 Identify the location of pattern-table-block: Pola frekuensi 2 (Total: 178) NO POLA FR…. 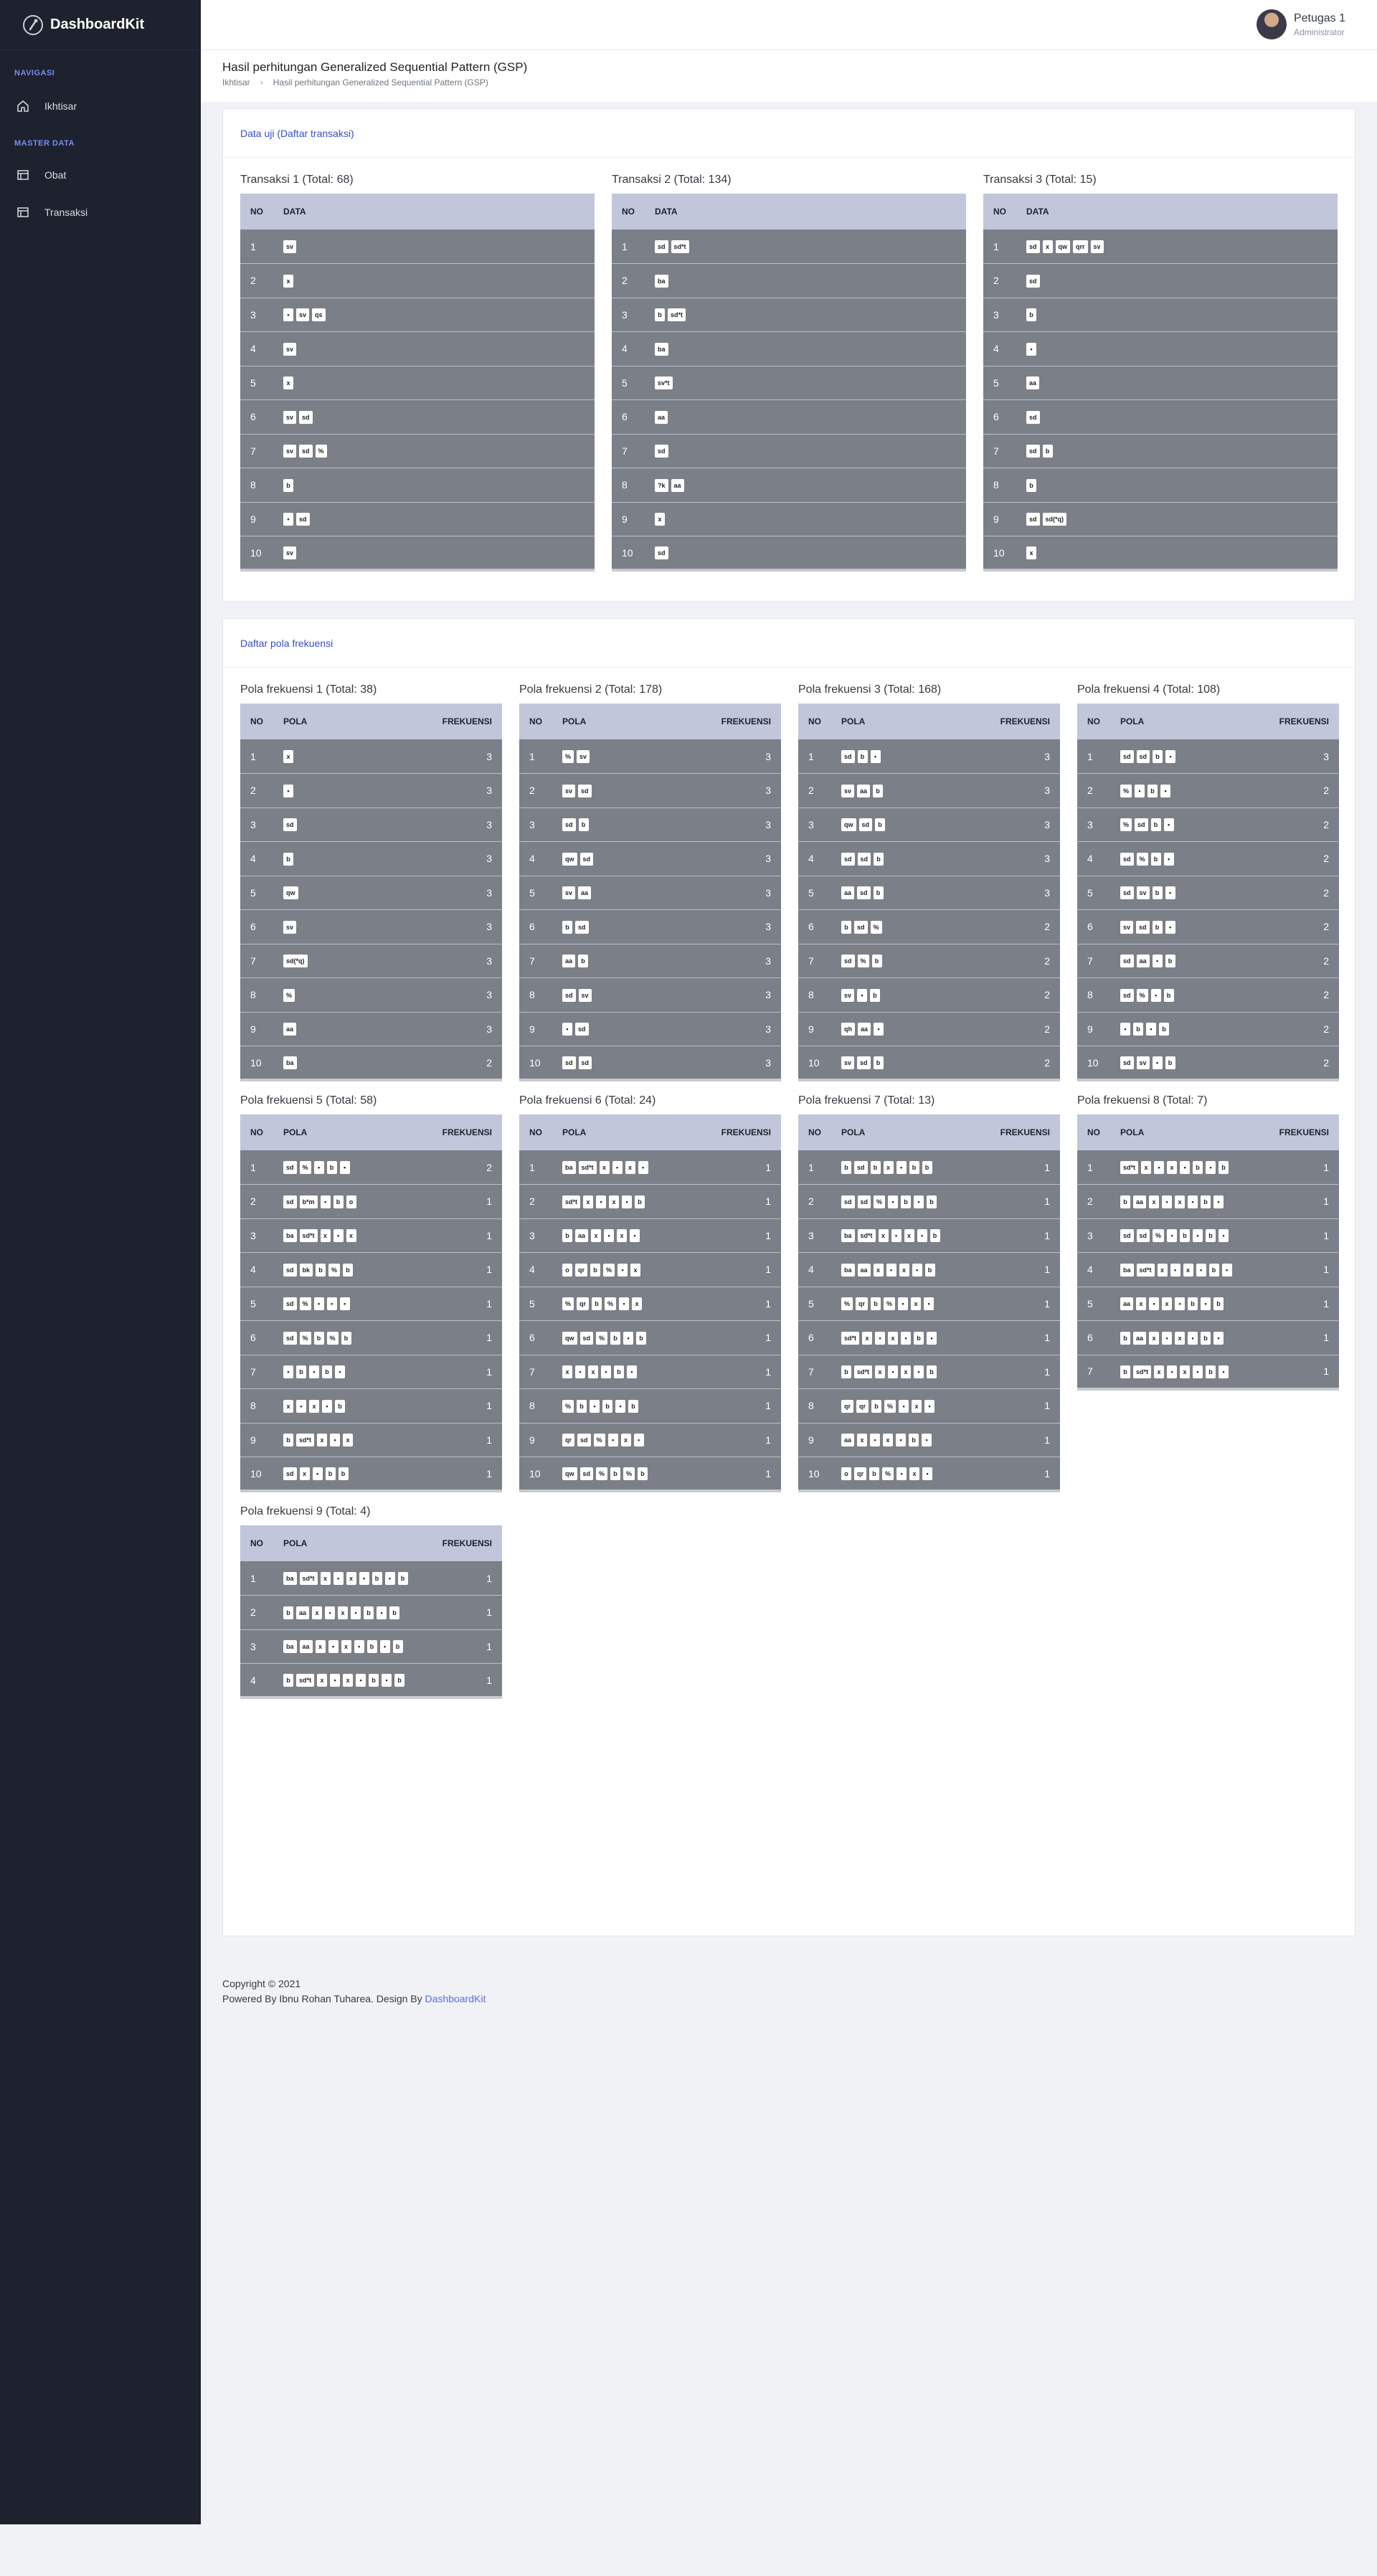
(650, 882).